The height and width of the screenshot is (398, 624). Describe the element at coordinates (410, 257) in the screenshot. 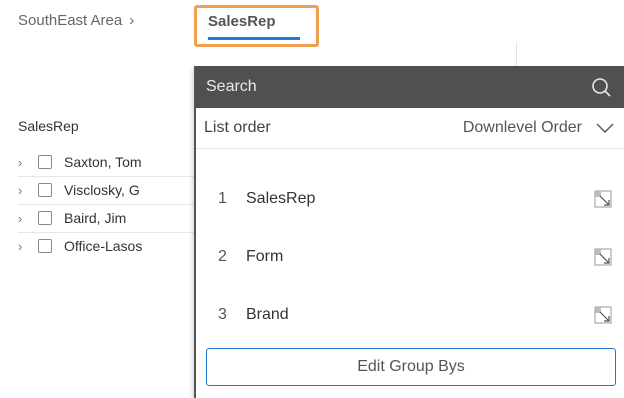

I see `group-by-item: 2 Form` at that location.